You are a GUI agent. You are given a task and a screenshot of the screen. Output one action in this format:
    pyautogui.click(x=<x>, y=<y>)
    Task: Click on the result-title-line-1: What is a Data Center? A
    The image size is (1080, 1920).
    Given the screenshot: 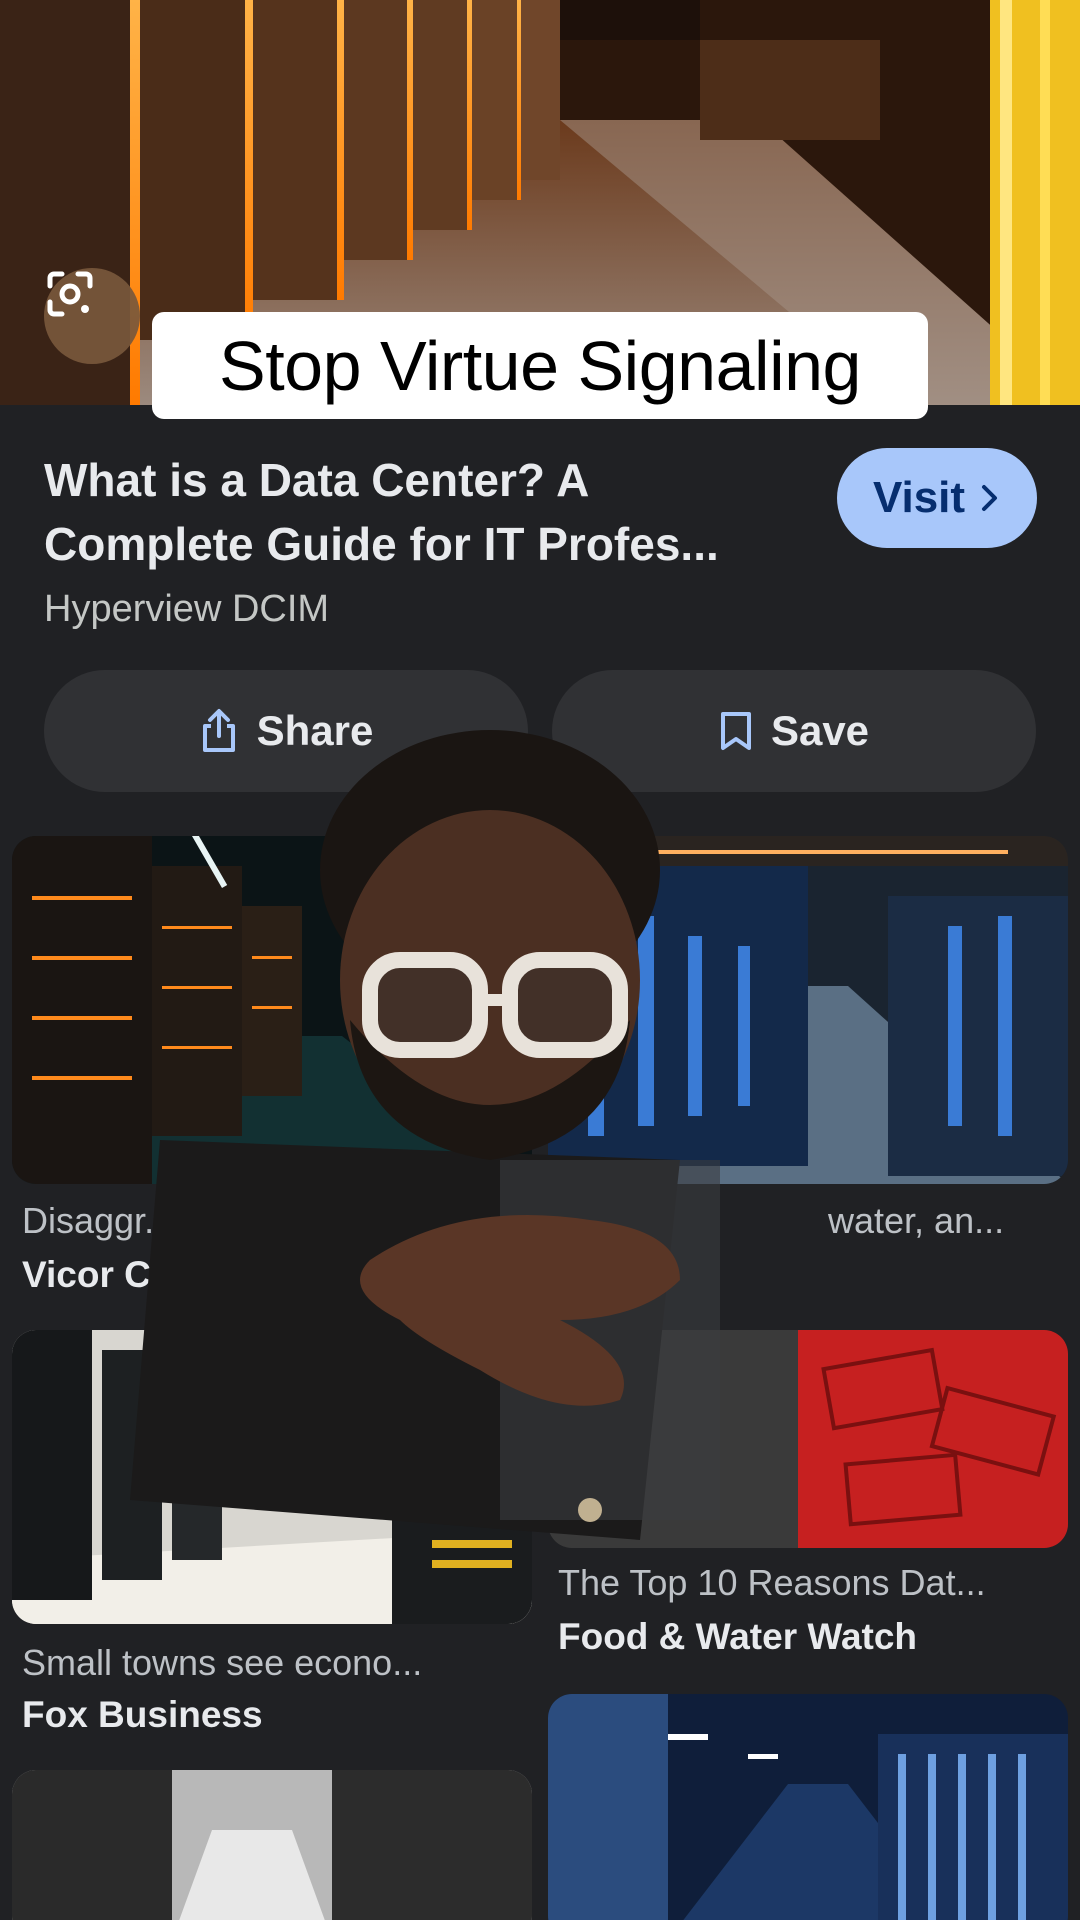 What is the action you would take?
    pyautogui.click(x=317, y=480)
    